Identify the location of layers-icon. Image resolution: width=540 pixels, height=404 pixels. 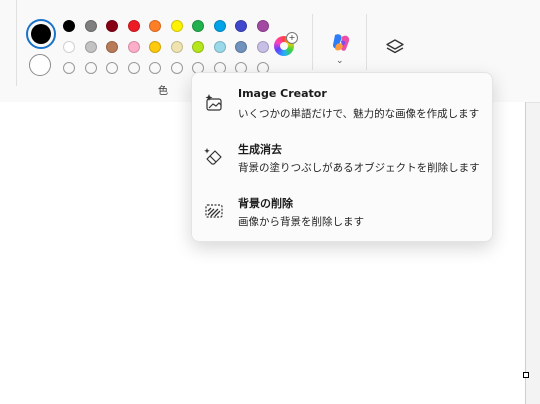
(395, 48).